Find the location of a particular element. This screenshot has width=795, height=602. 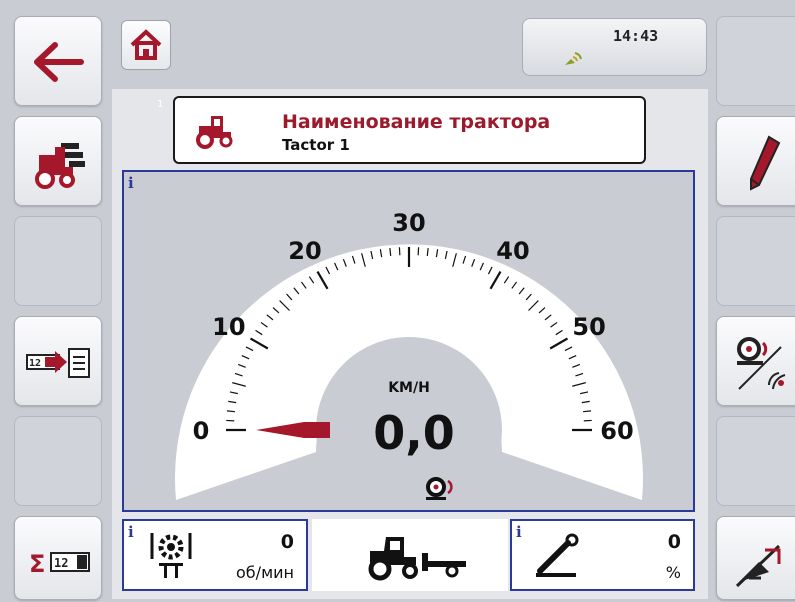

tractor-name-label: Наименование трактора is located at coordinates (416, 122).